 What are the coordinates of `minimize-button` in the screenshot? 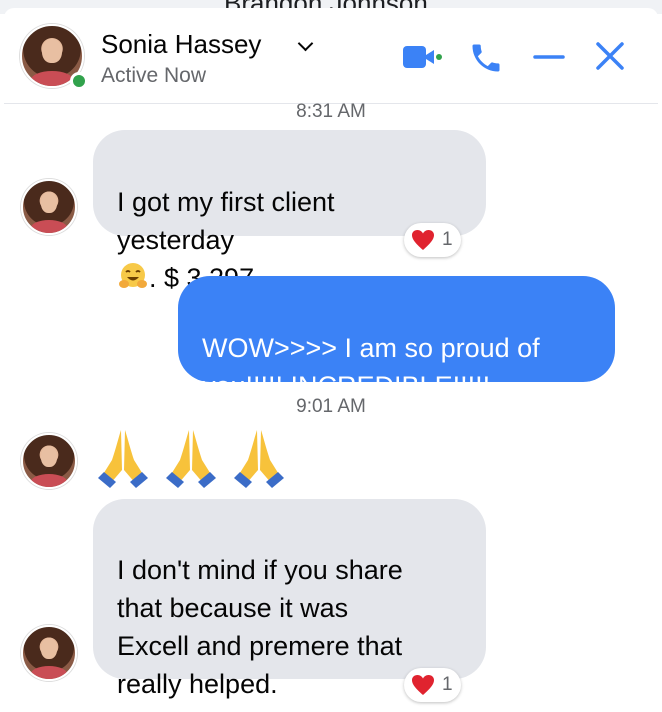 It's located at (549, 57).